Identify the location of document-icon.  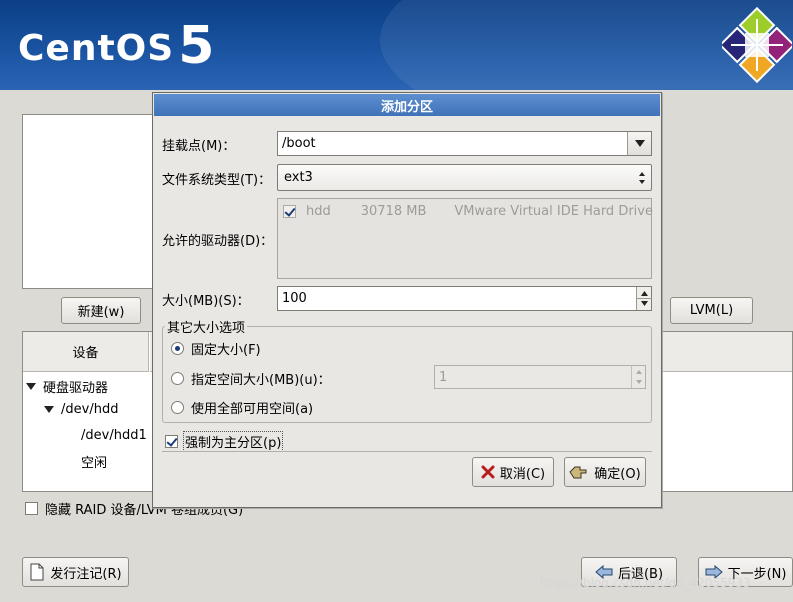
(37, 572).